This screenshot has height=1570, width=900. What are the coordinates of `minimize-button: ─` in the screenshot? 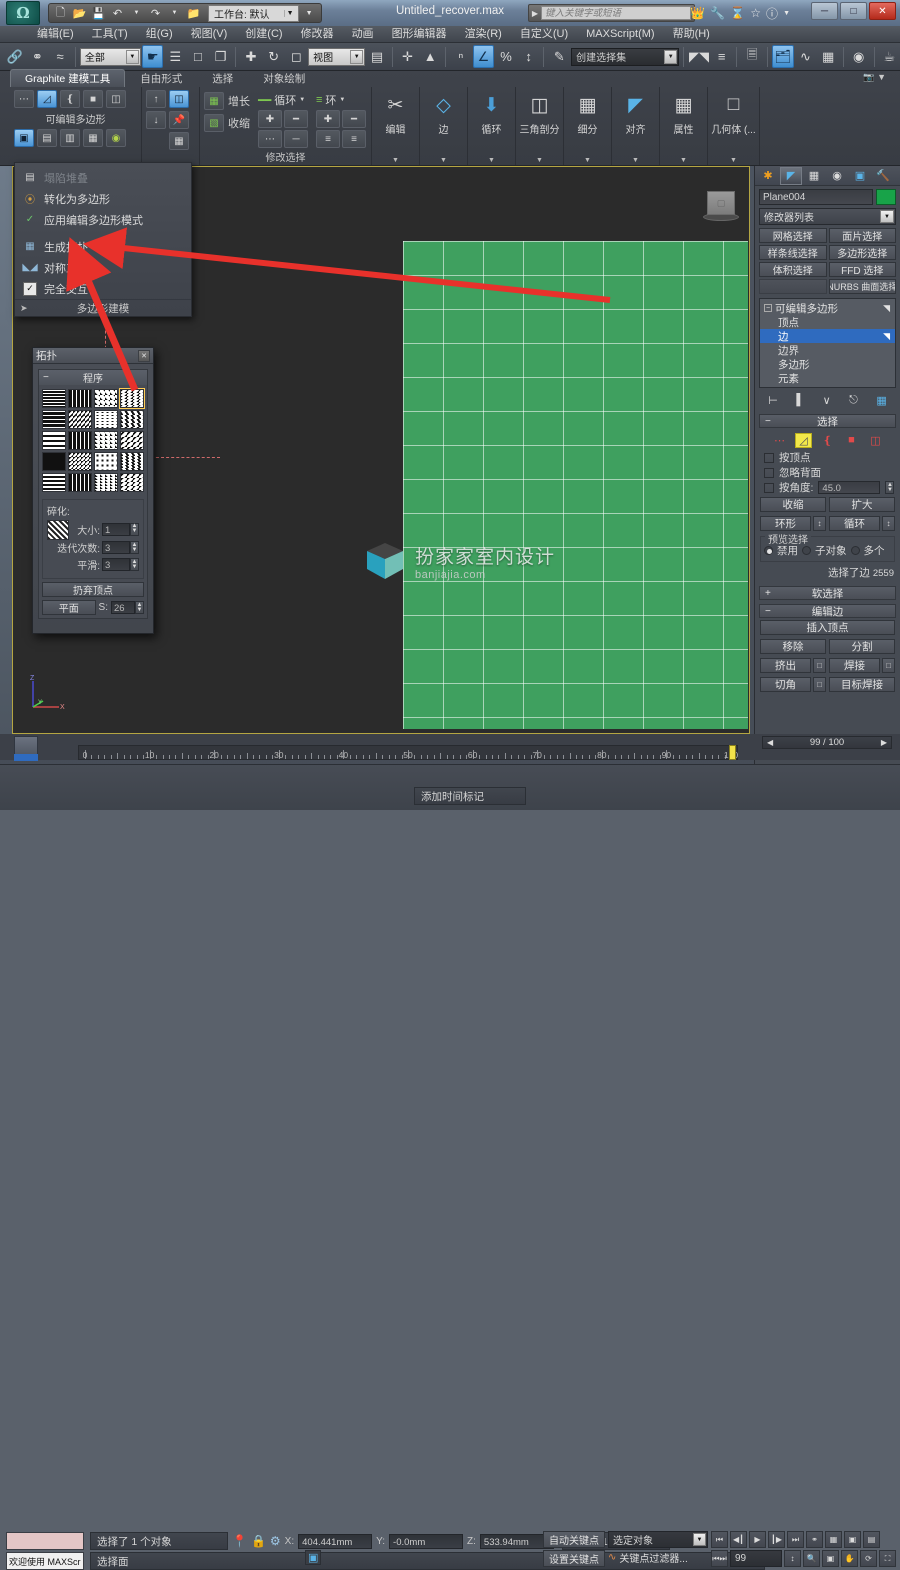 It's located at (824, 11).